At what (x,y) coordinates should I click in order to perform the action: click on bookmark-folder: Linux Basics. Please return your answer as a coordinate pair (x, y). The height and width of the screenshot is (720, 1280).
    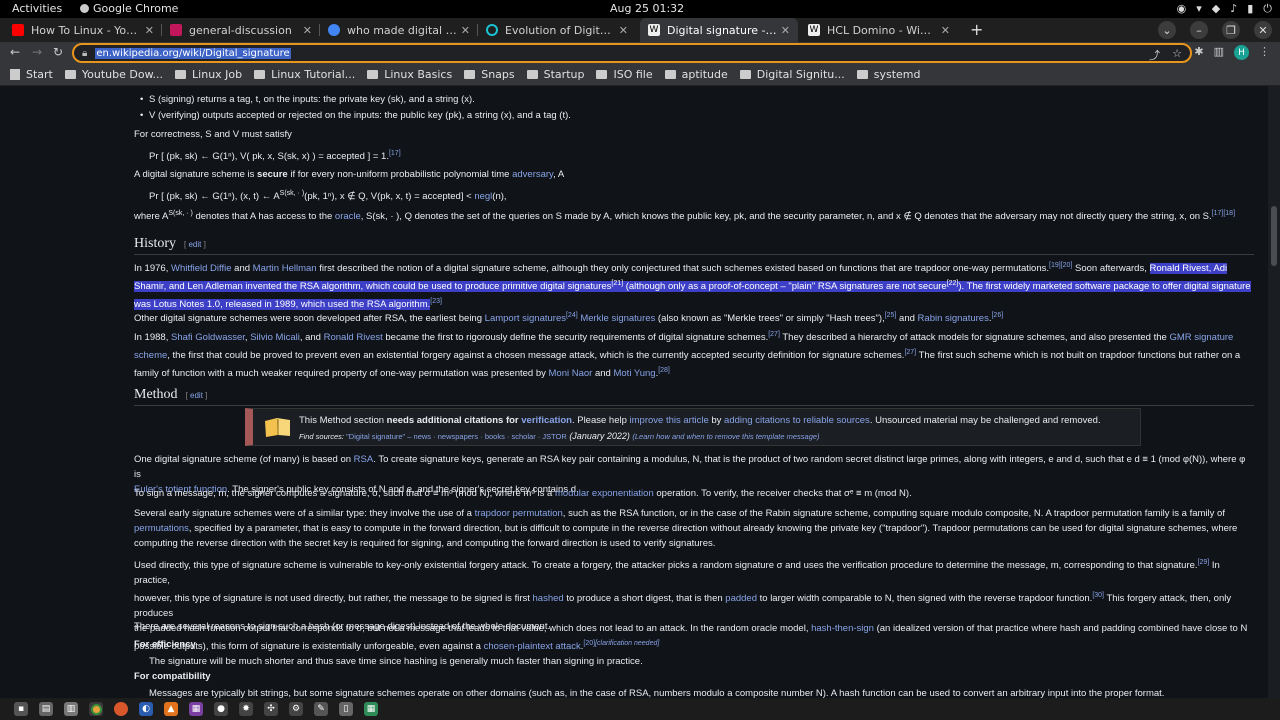
    Looking at the image, I should click on (409, 74).